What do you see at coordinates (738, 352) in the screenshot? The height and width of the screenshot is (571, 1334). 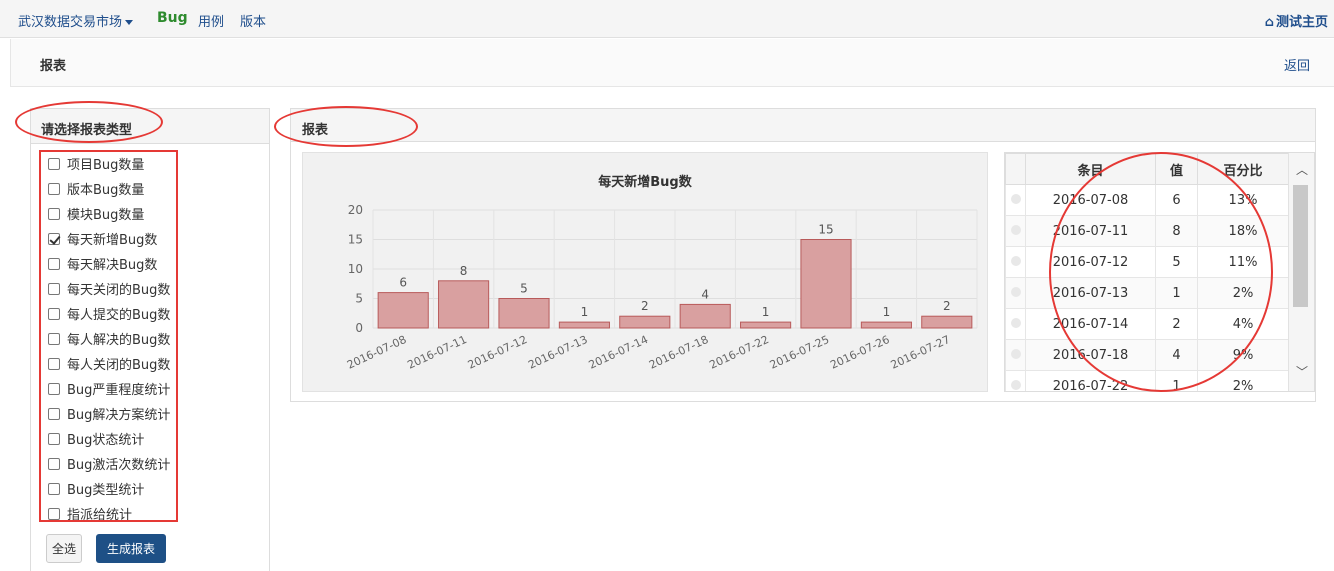 I see `x-tick-label: 2016-07-22` at bounding box center [738, 352].